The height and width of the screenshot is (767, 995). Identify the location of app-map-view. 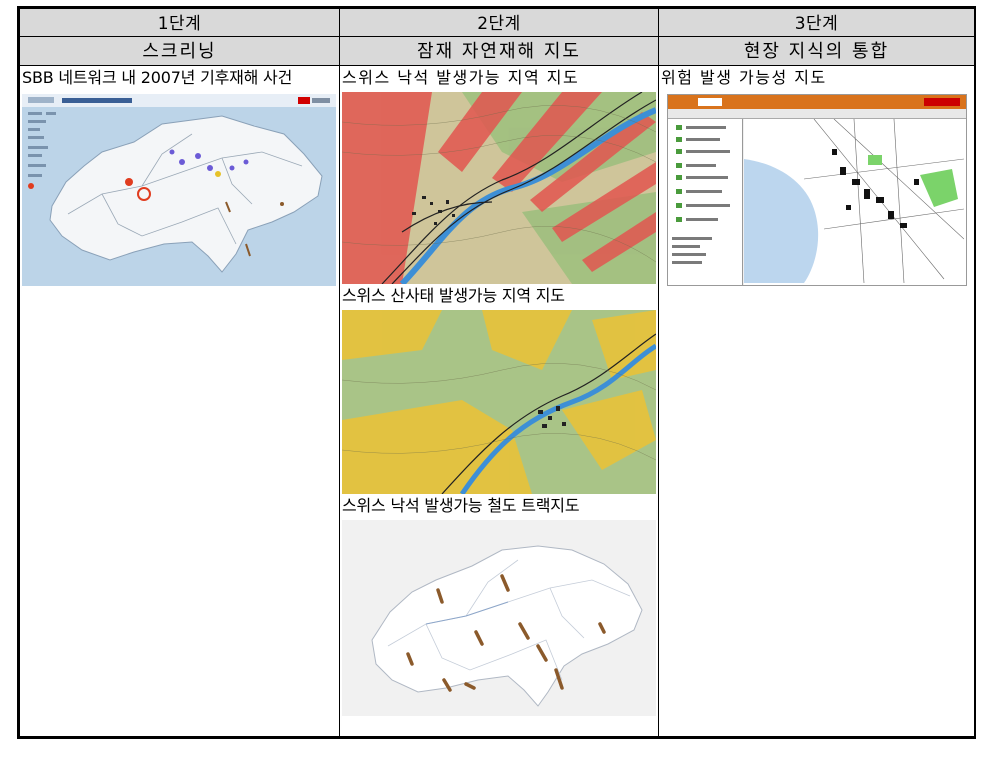
(855, 201).